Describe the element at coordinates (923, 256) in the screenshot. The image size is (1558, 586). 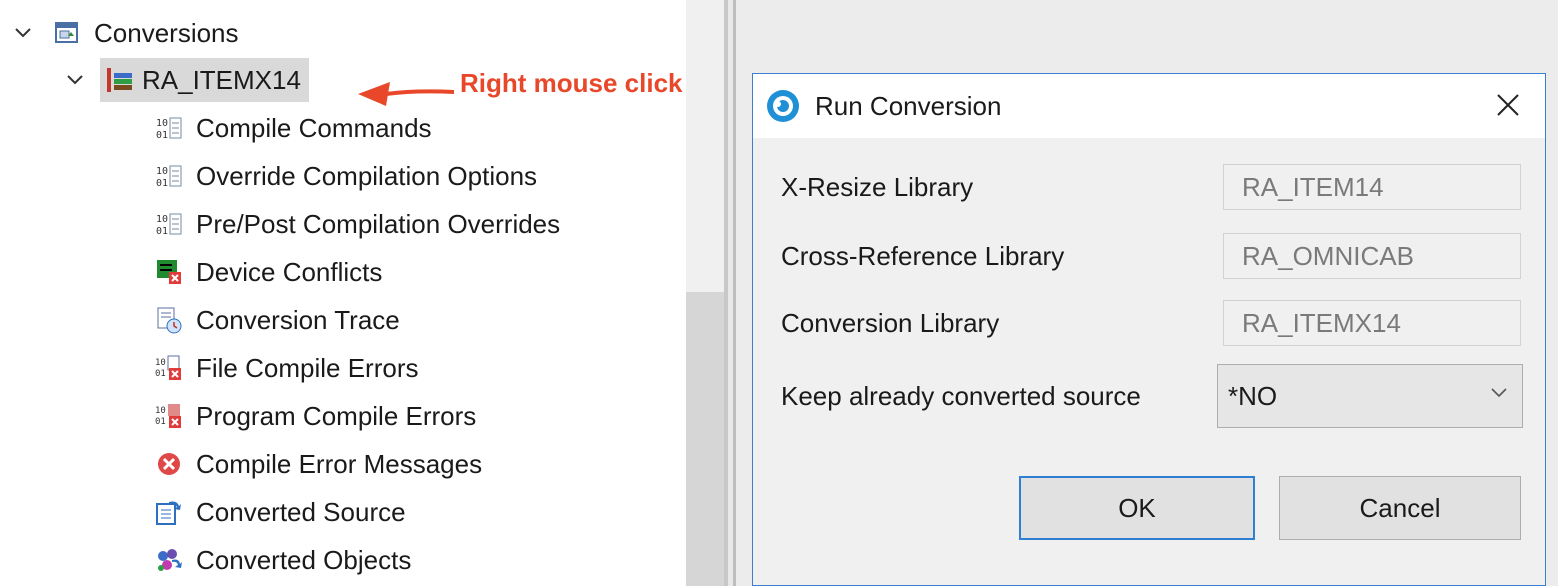
I see `cross-reference-library-label: Cross-Reference Library` at that location.